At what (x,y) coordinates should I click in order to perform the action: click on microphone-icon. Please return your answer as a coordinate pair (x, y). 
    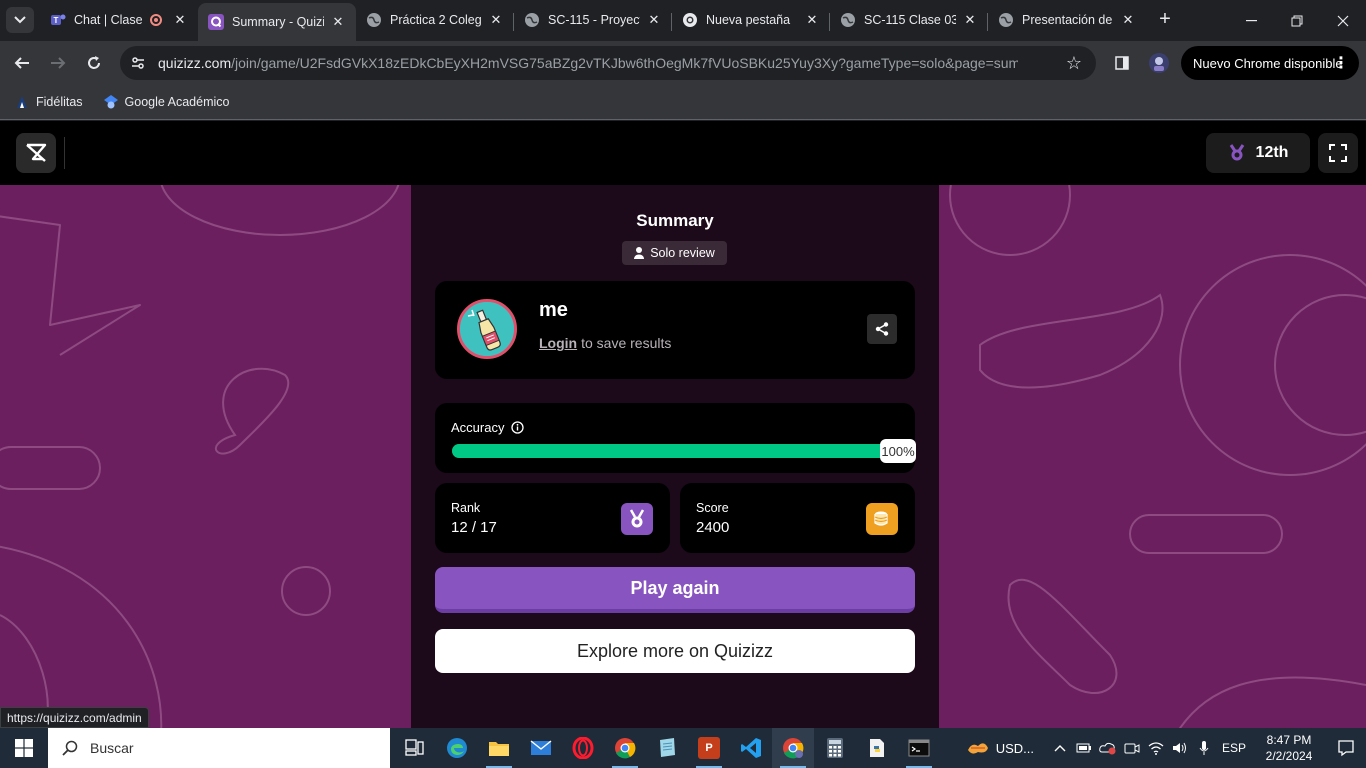
    Looking at the image, I should click on (1204, 748).